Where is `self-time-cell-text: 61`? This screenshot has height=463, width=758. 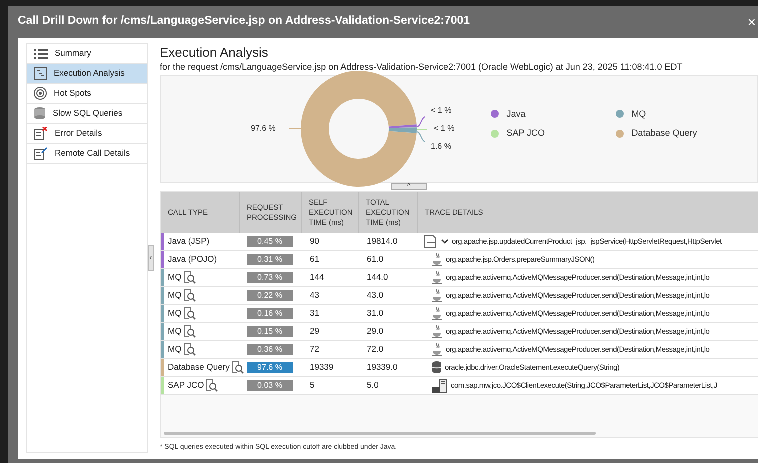
self-time-cell-text: 61 is located at coordinates (314, 259).